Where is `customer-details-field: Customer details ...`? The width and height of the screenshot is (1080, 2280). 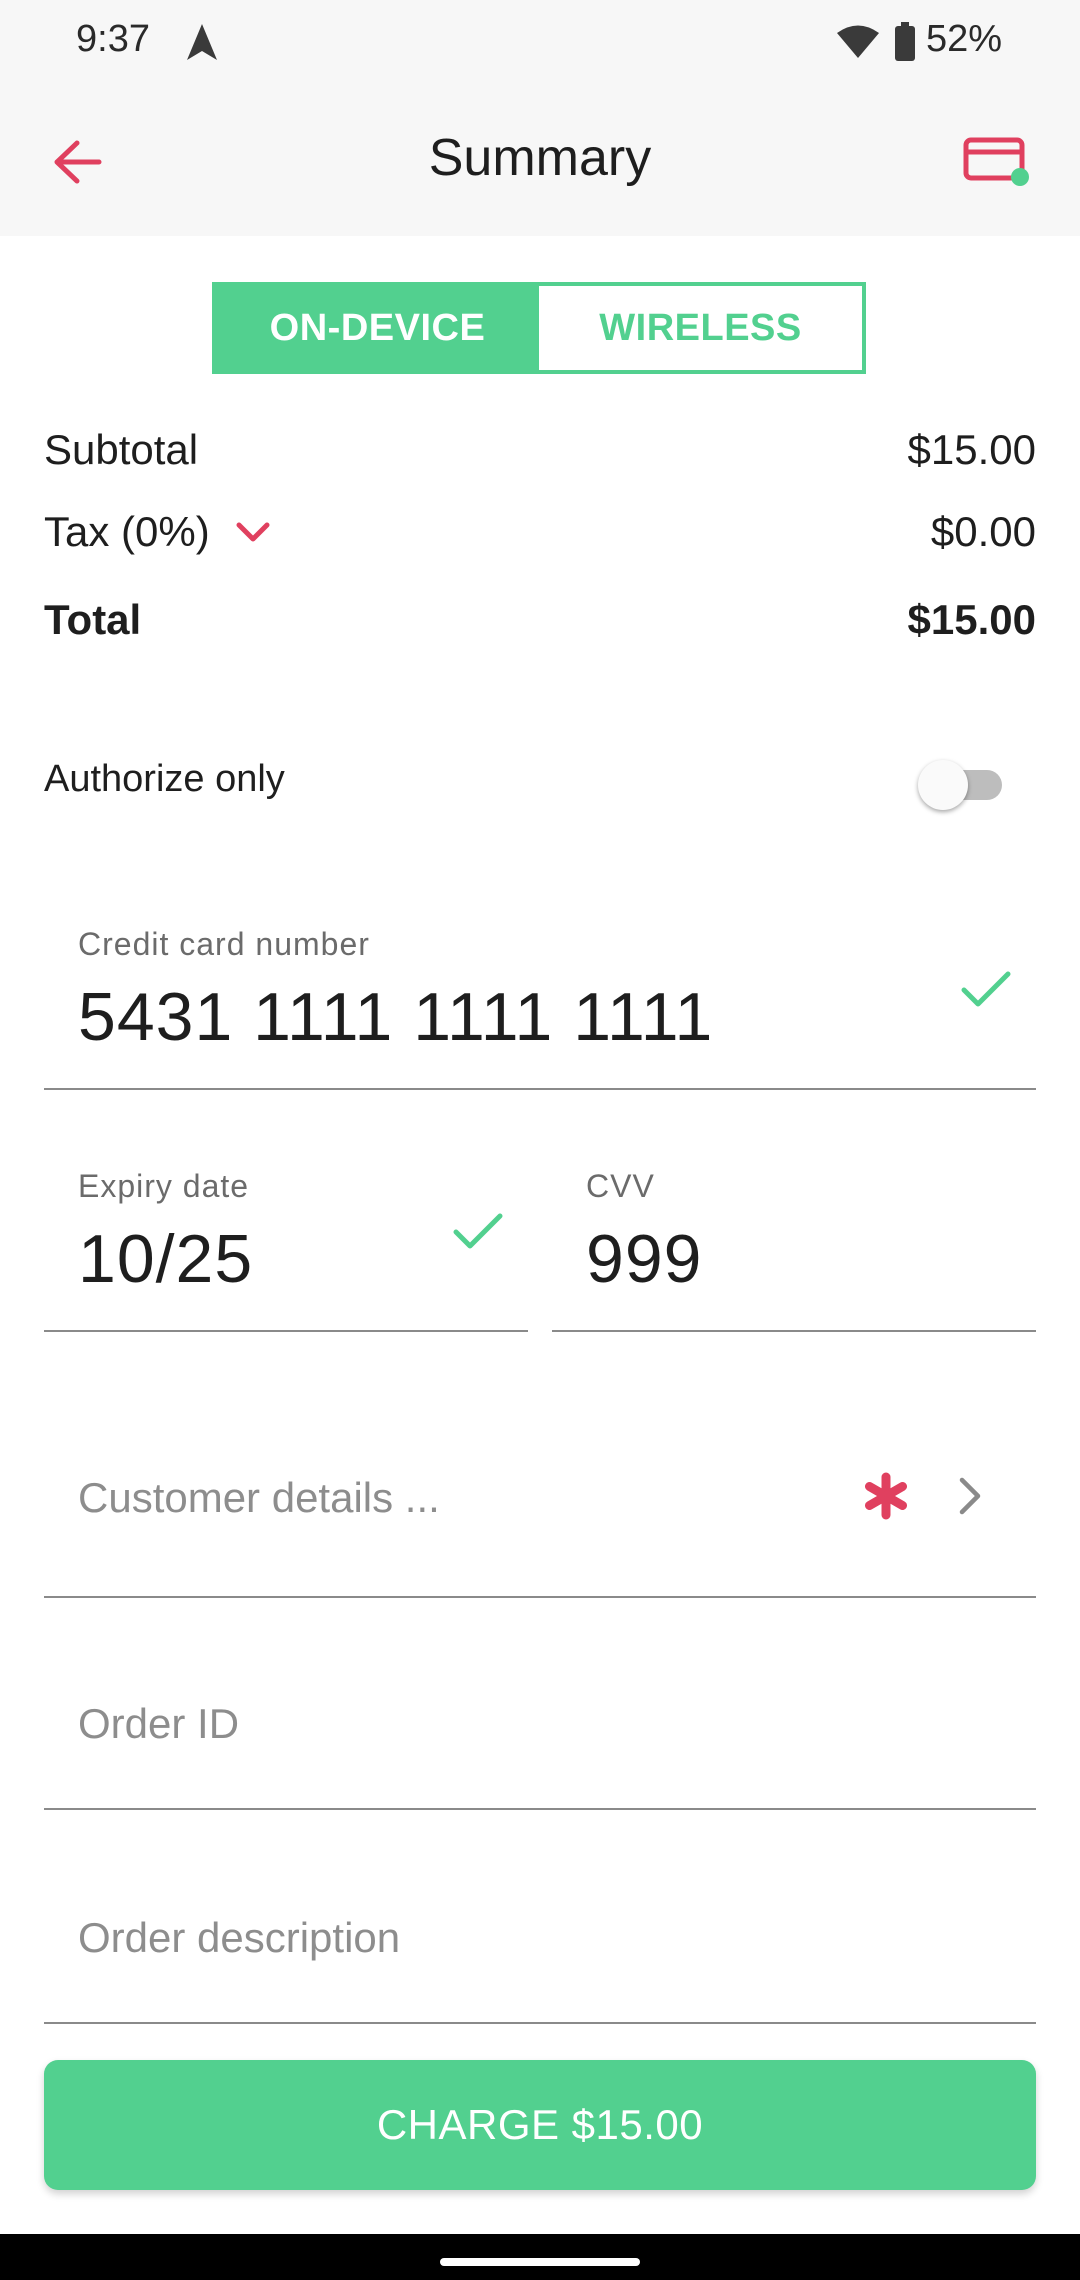 customer-details-field: Customer details ... is located at coordinates (540, 1499).